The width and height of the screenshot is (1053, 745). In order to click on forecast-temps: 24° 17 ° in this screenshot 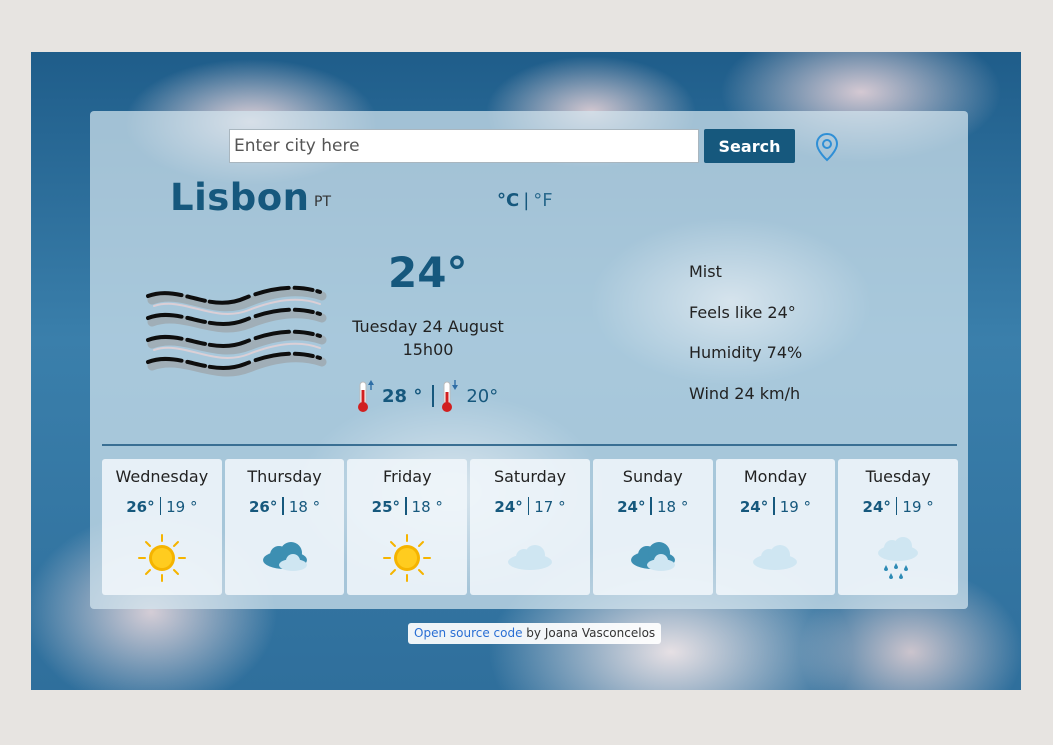, I will do `click(530, 506)`.